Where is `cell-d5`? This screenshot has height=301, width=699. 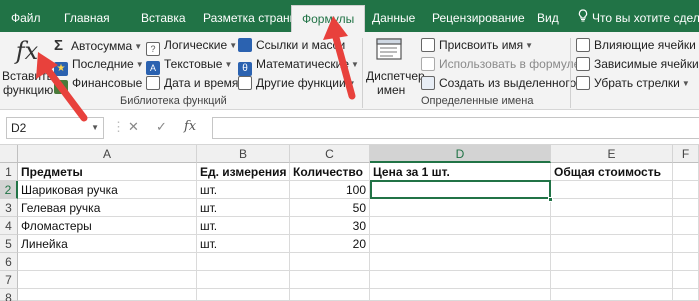
cell-d5 is located at coordinates (460, 244).